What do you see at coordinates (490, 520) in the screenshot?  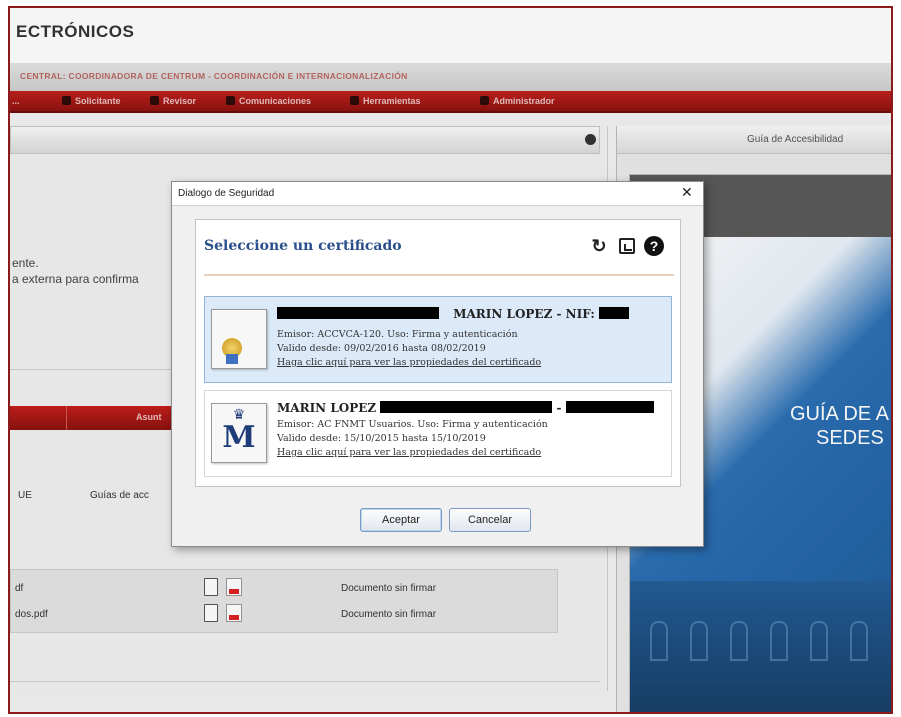 I see `cancel-button: Cancelar` at bounding box center [490, 520].